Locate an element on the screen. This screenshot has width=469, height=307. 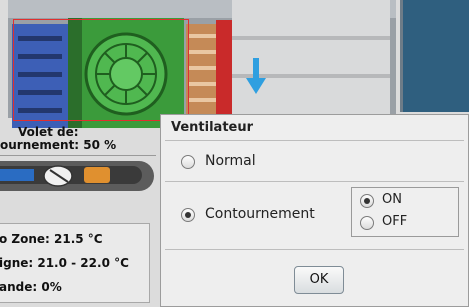
valve-icon is located at coordinates (58, 176).